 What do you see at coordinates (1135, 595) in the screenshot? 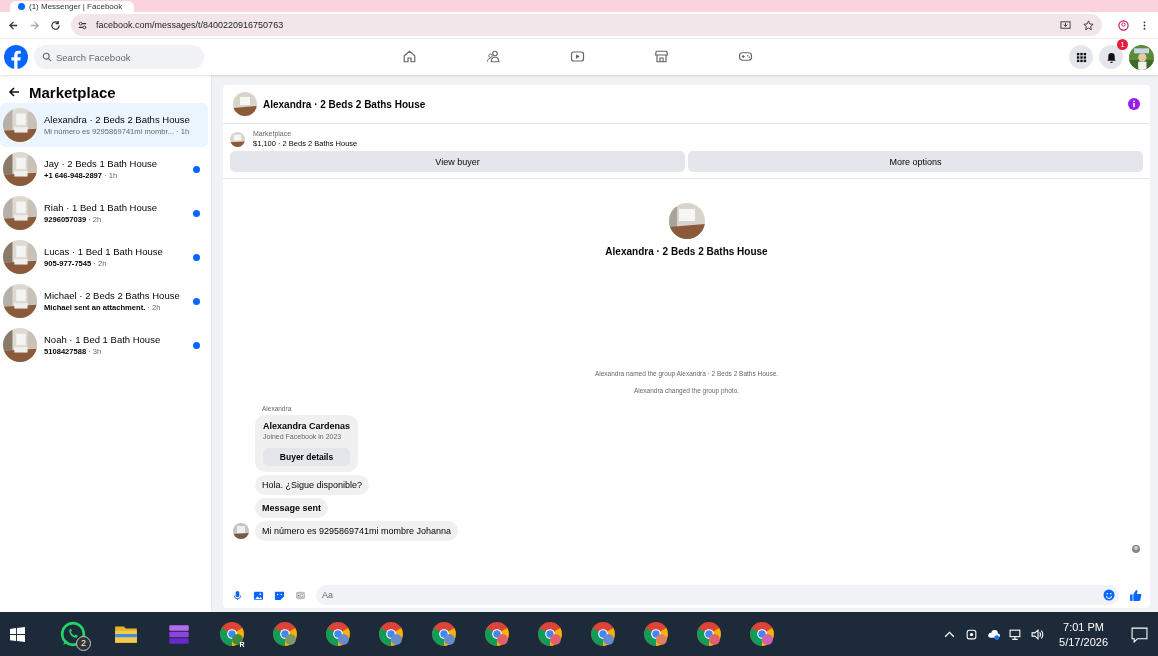
I see `thumbs-up-icon` at bounding box center [1135, 595].